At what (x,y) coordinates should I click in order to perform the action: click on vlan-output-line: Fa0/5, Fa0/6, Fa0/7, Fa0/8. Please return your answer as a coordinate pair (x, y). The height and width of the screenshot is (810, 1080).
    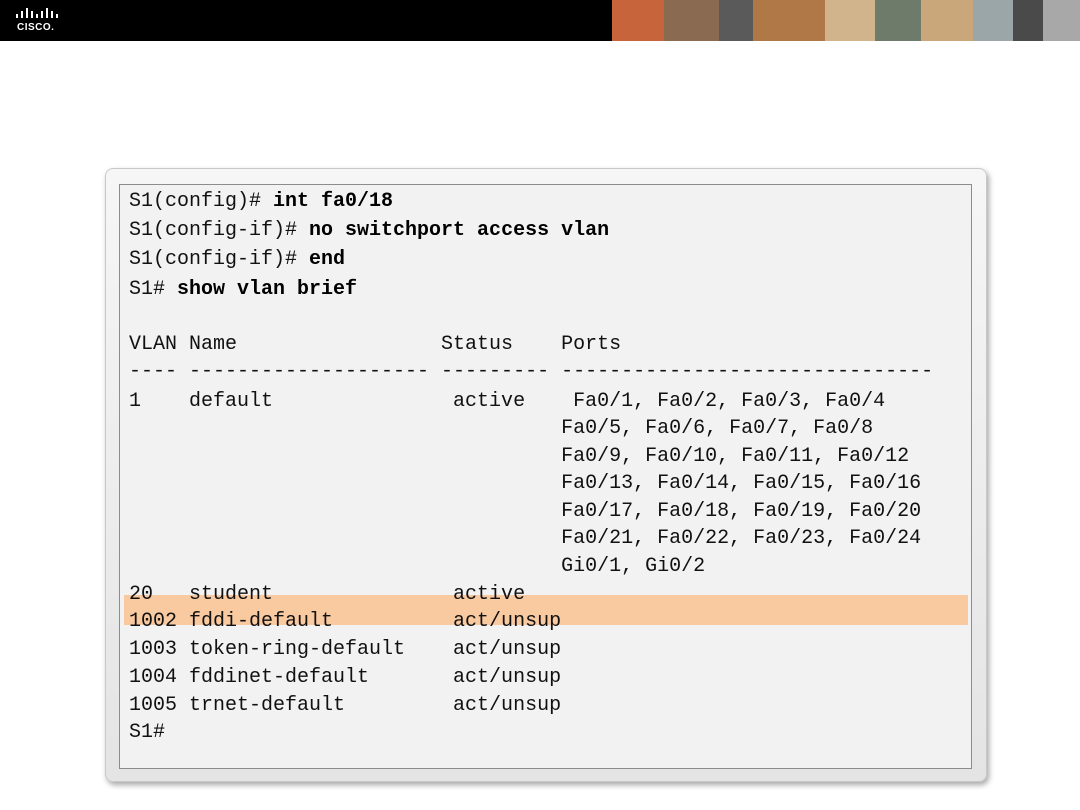
    Looking at the image, I should click on (501, 428).